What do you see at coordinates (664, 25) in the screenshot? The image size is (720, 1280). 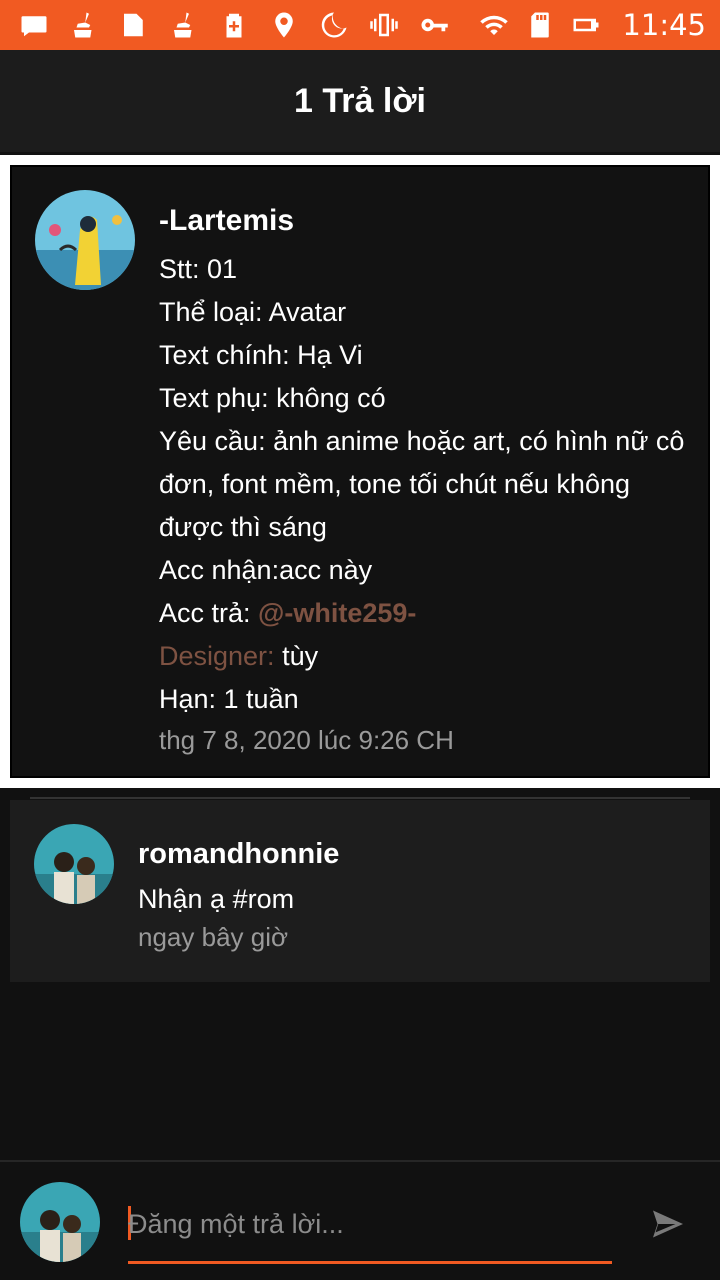 I see `clock: 11:45` at bounding box center [664, 25].